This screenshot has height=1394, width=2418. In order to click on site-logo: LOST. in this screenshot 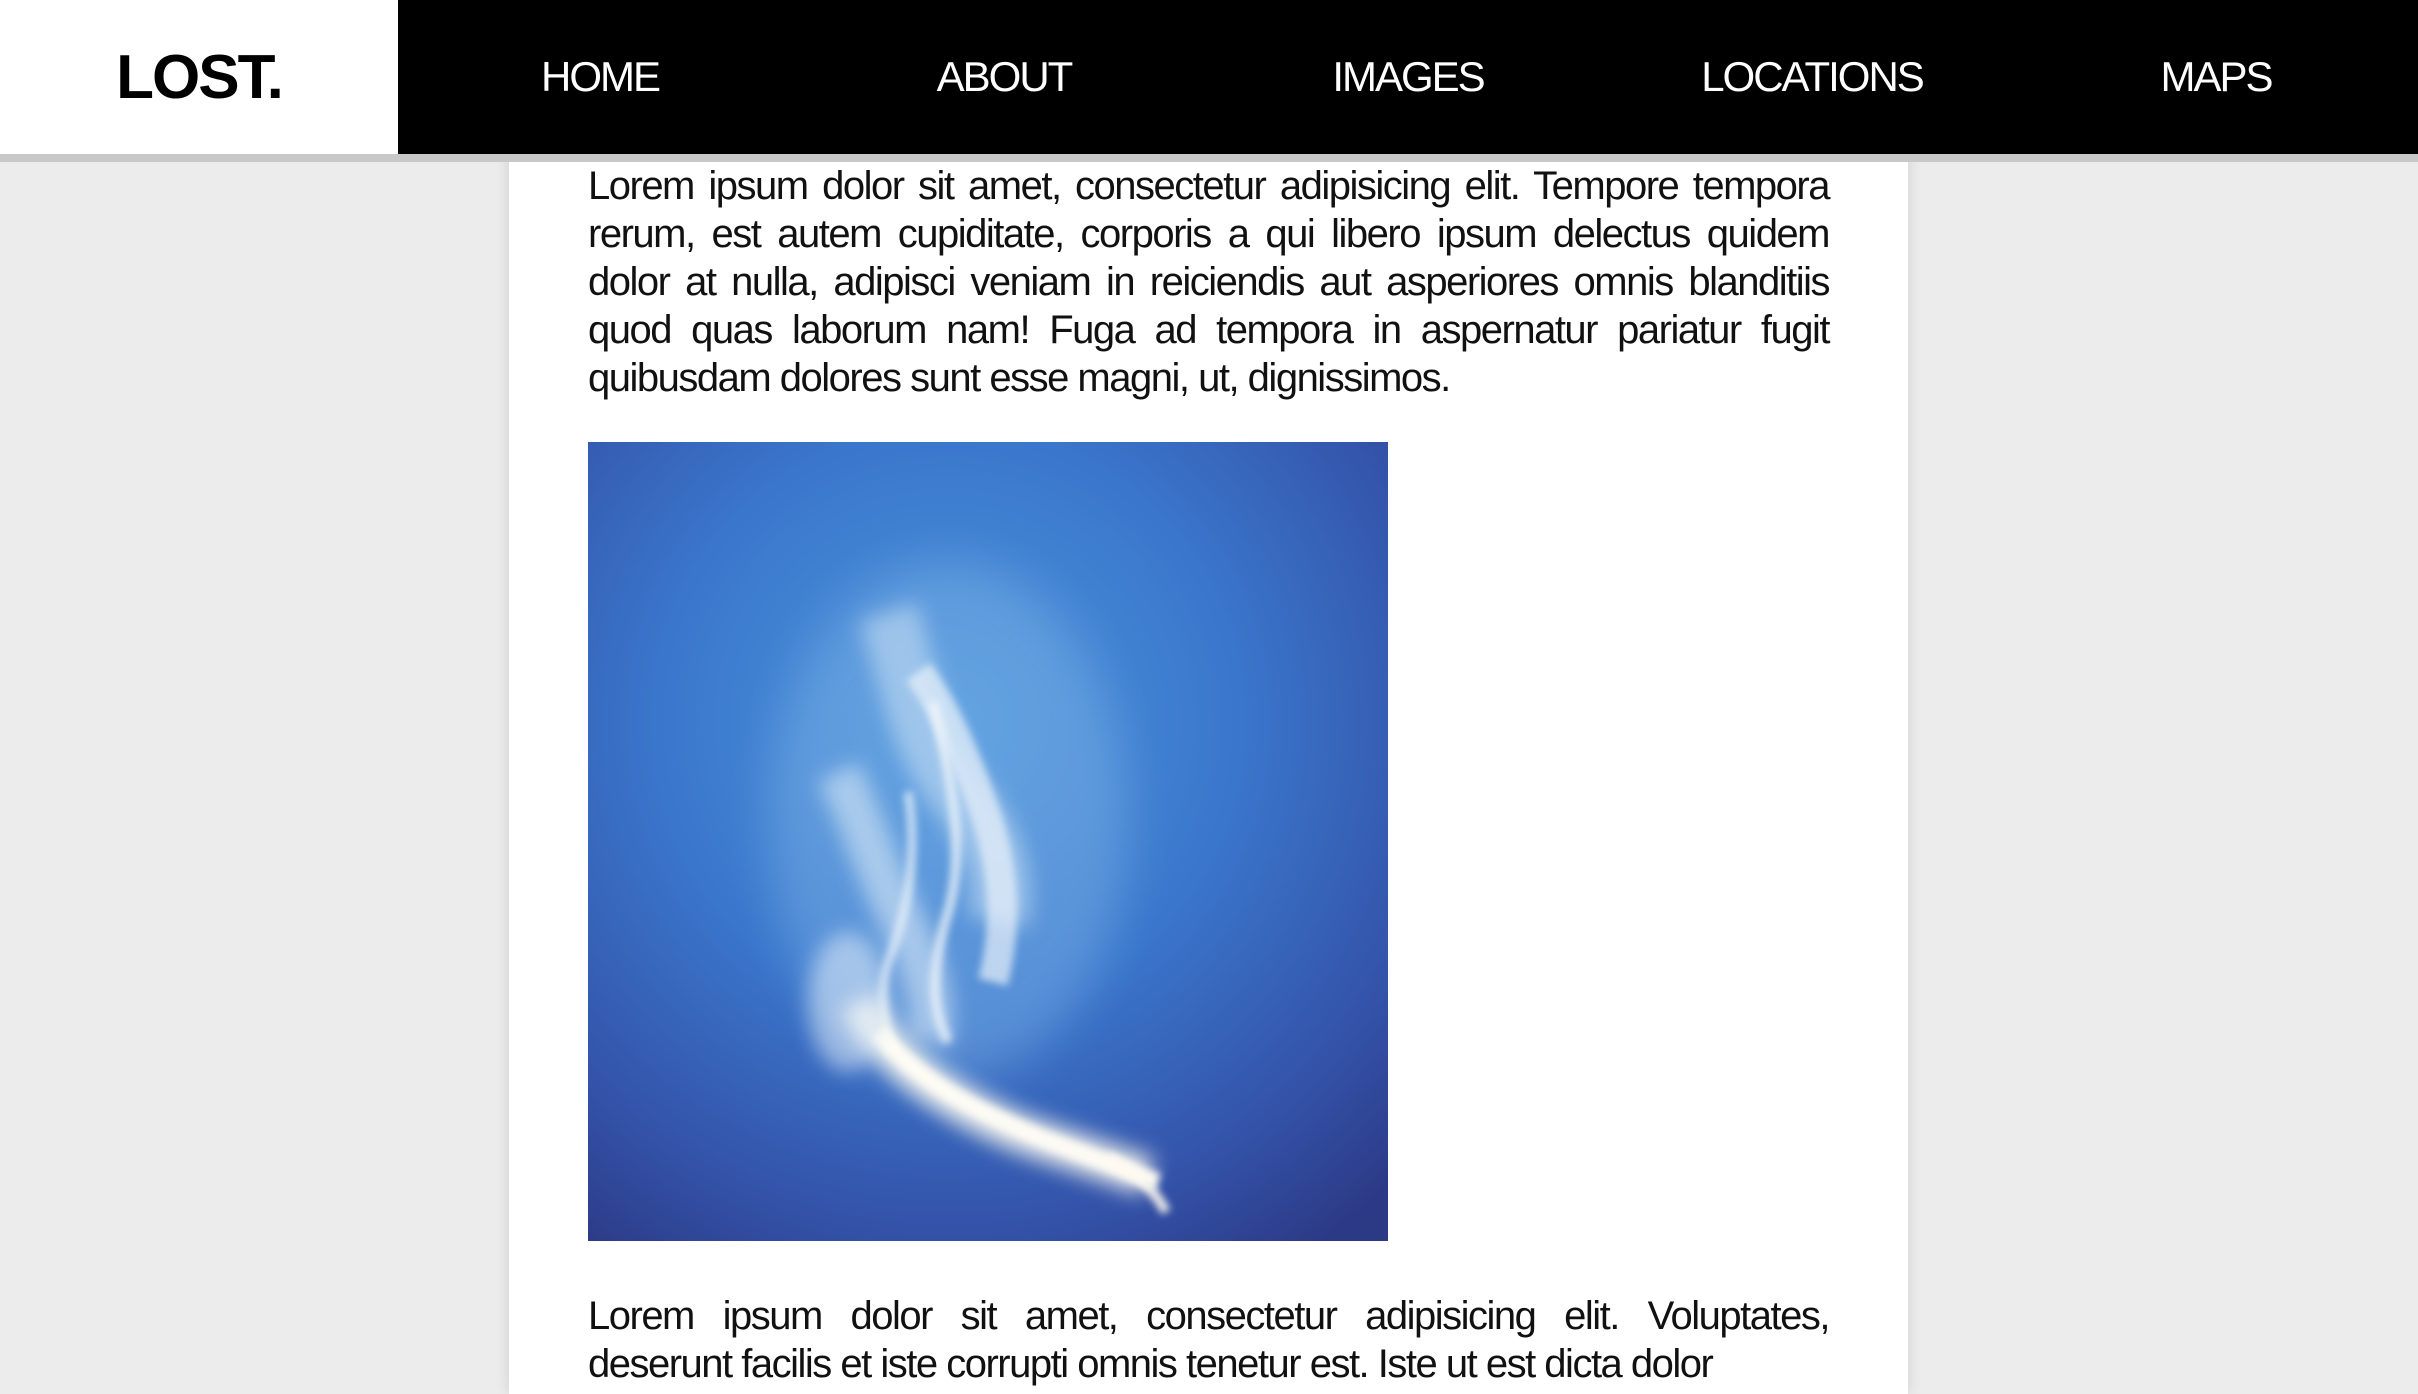, I will do `click(200, 77)`.